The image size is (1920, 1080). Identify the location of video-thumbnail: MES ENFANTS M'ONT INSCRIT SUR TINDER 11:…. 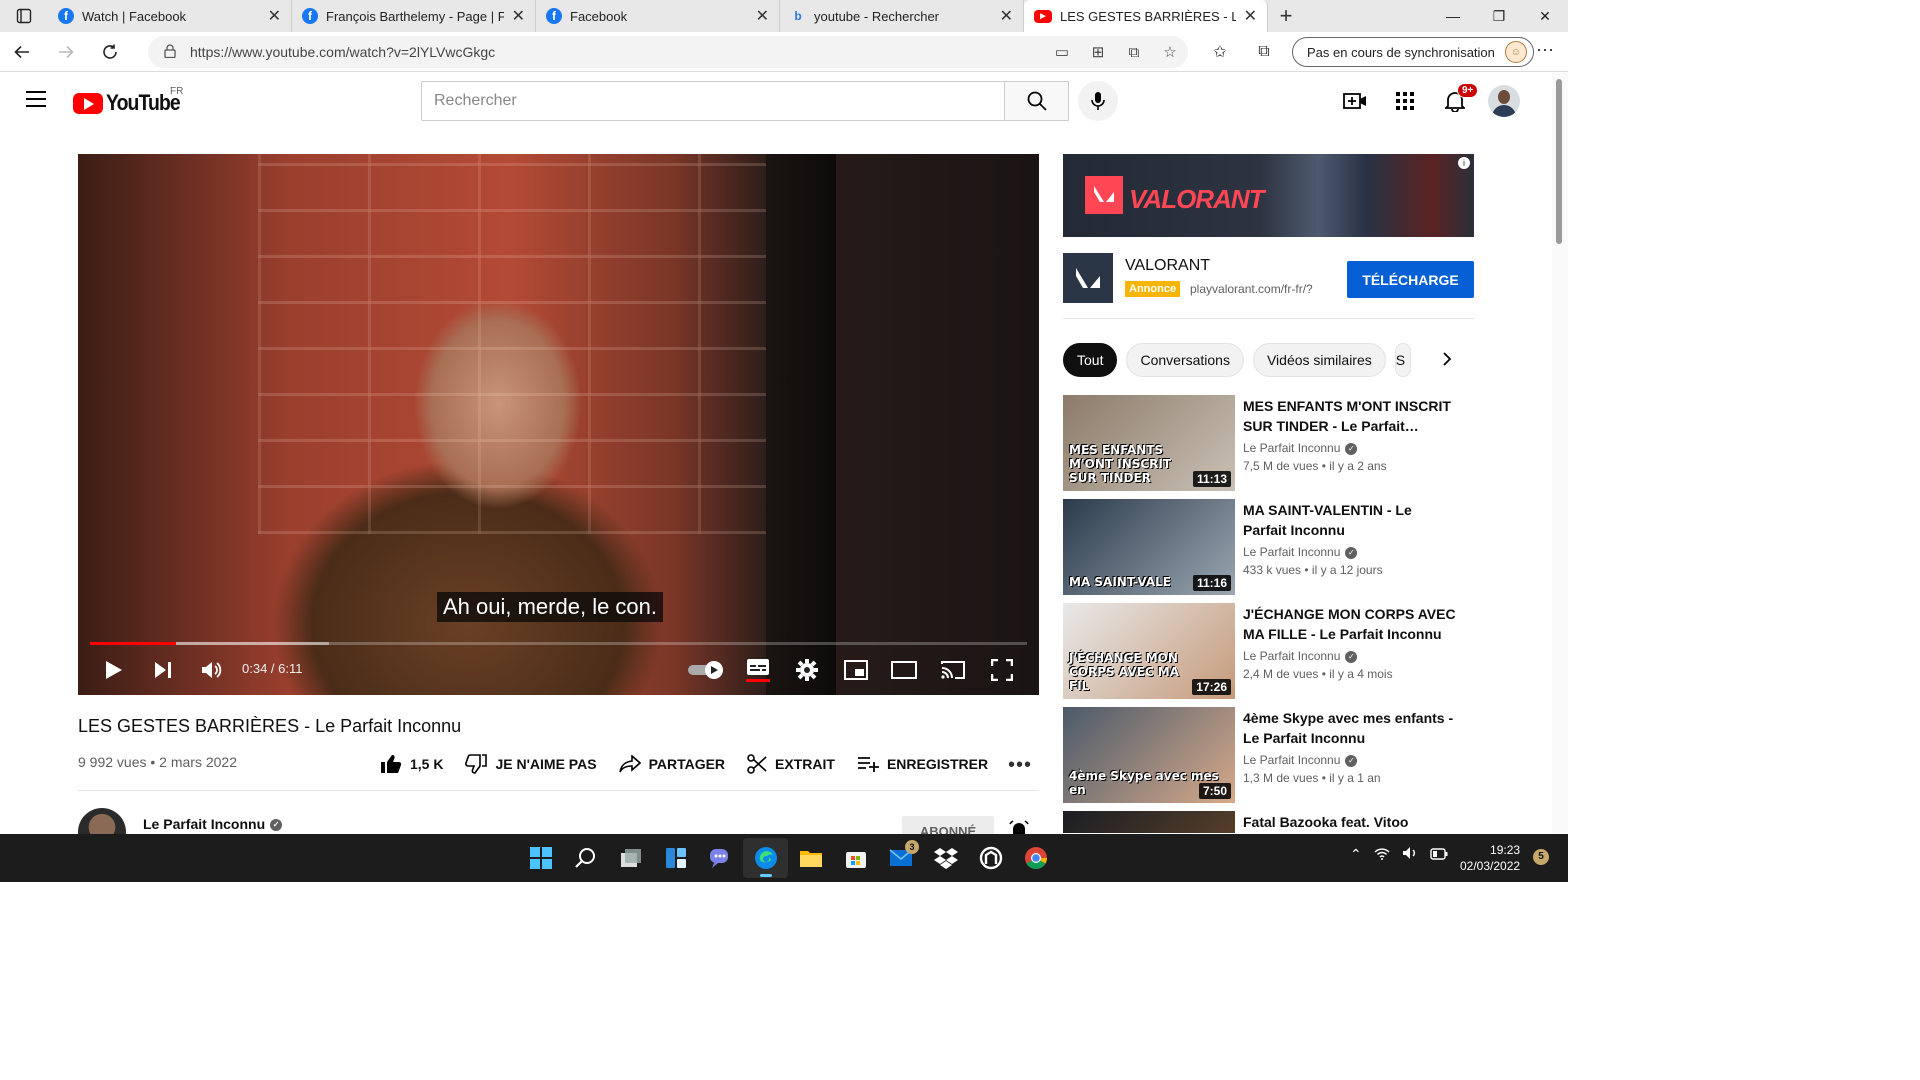
(1149, 443).